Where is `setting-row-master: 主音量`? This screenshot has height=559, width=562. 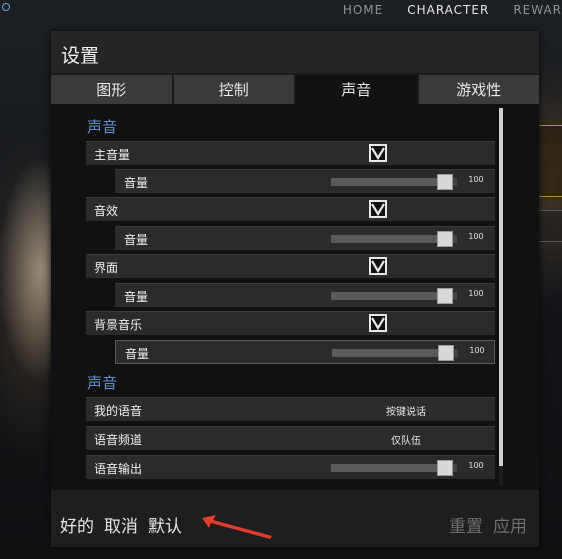
setting-row-master: 主音量 is located at coordinates (290, 153).